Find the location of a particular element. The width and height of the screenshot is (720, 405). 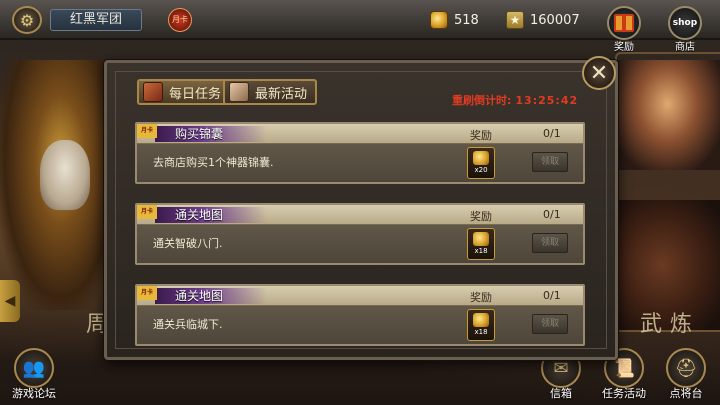

task-header: 月卡 购买锦囊 奖励 0/1 is located at coordinates (360, 134).